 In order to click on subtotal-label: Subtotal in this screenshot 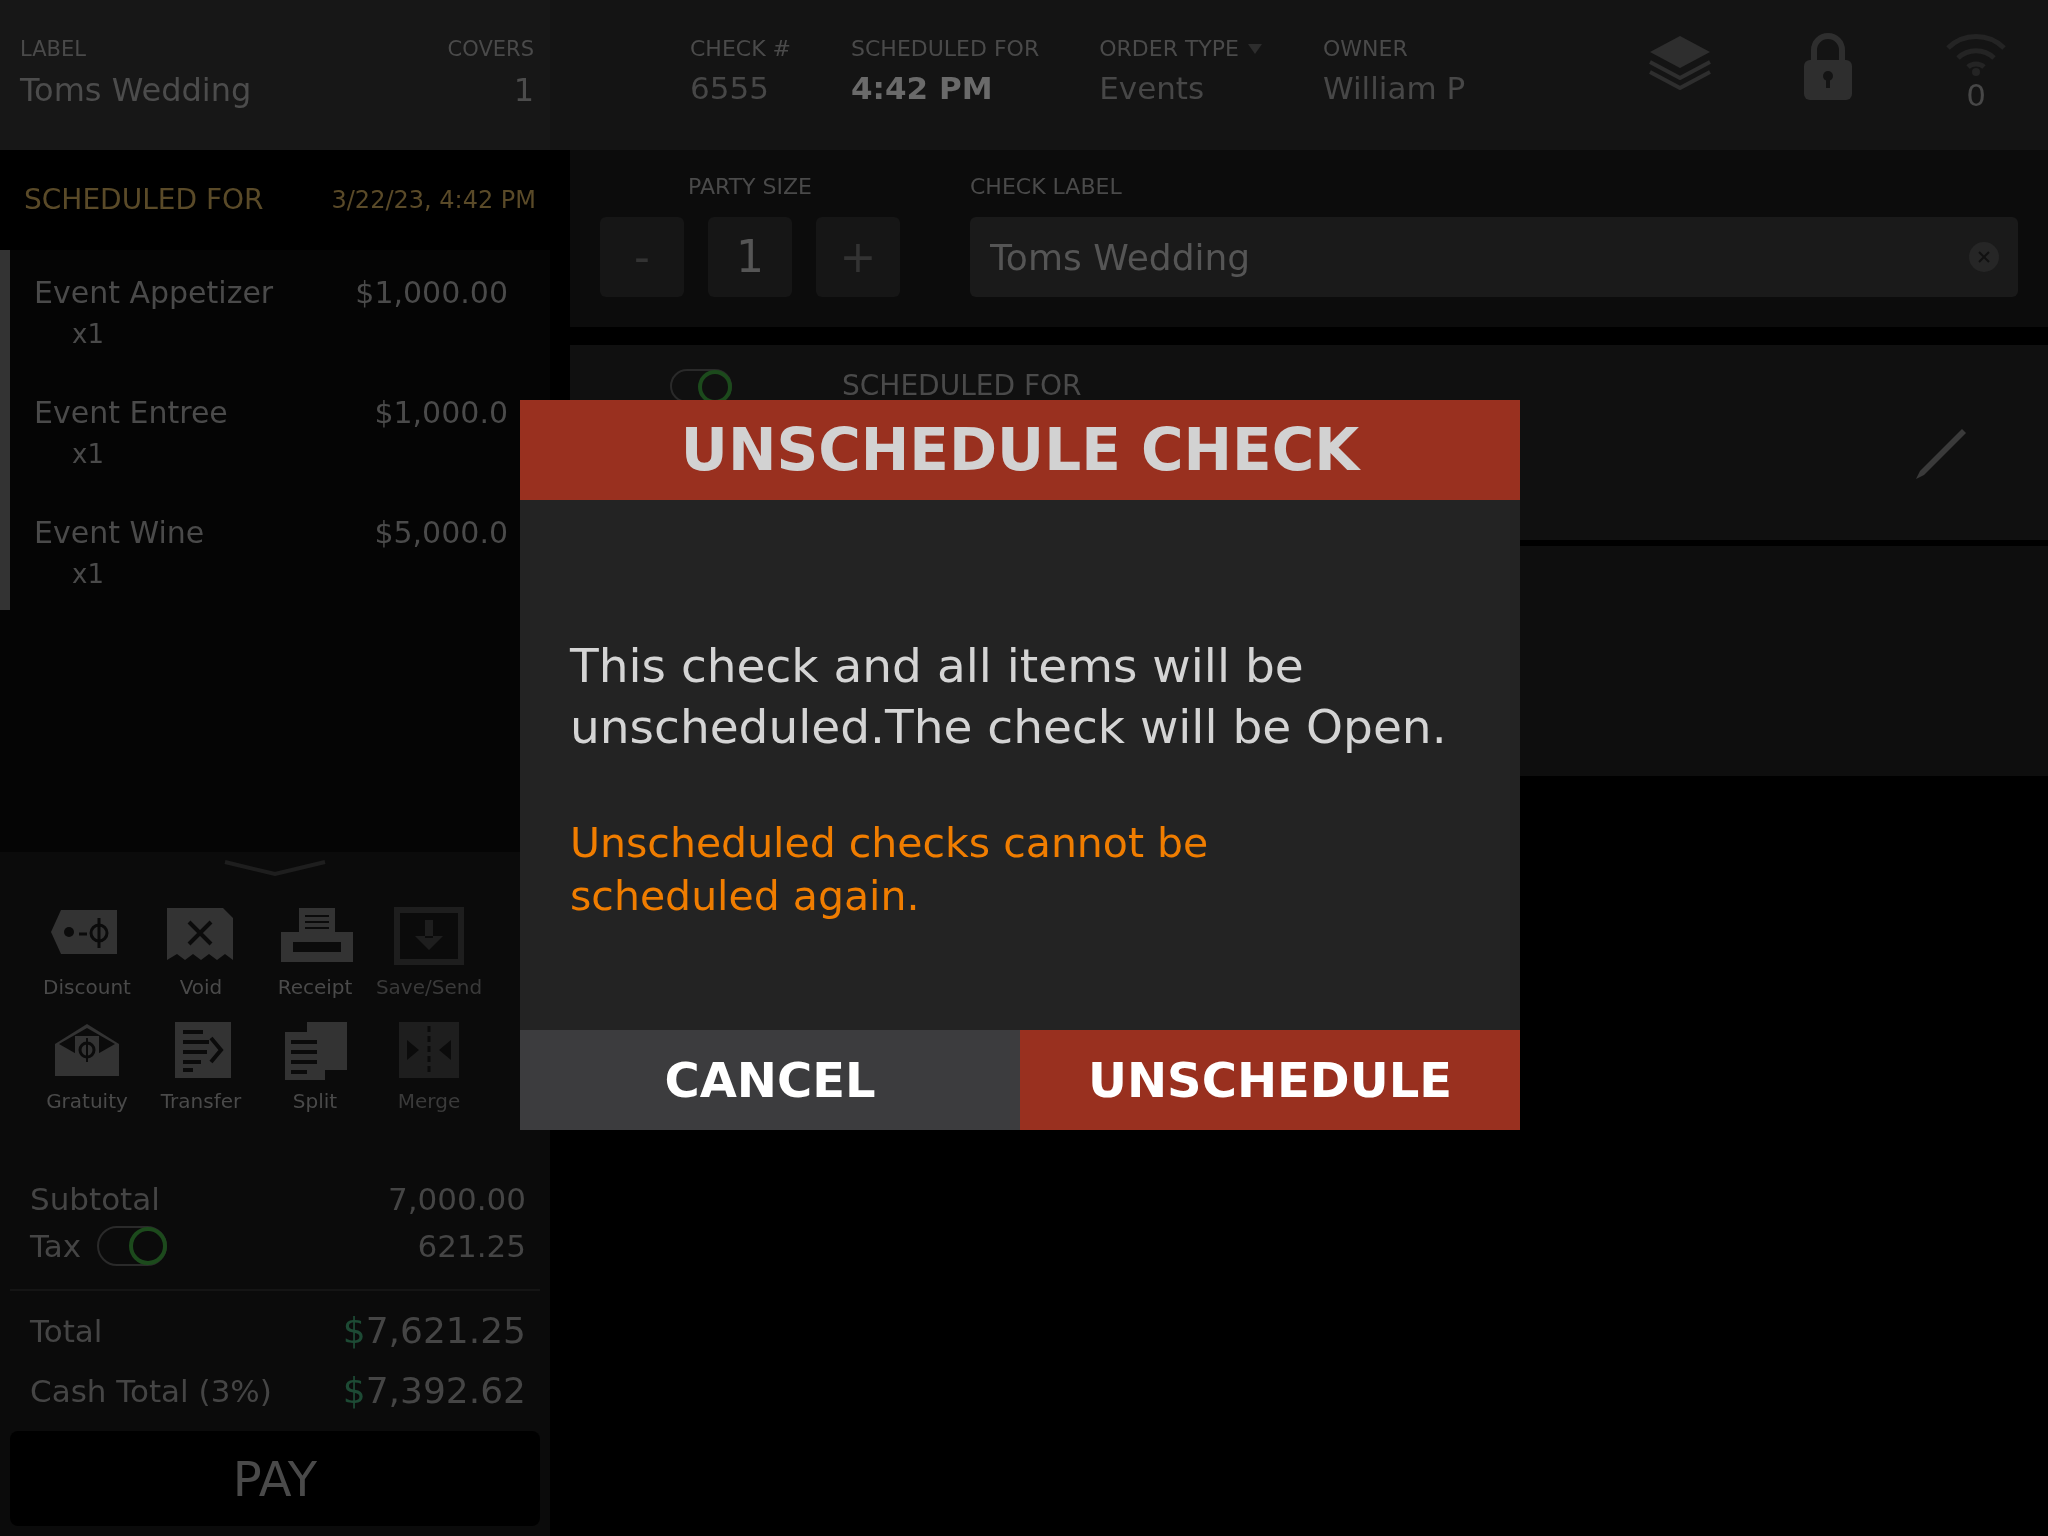, I will do `click(95, 1199)`.